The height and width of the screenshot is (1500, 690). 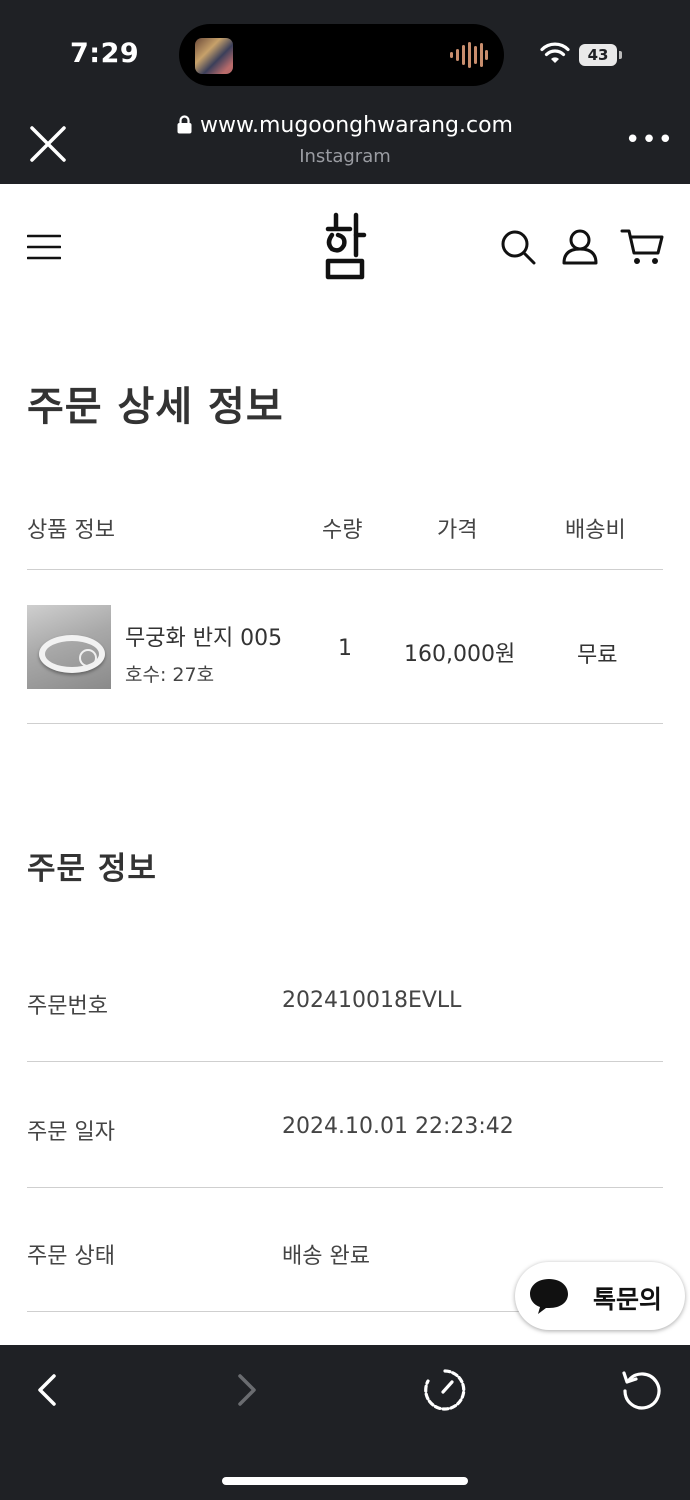 What do you see at coordinates (580, 247) in the screenshot?
I see `user-account-icon` at bounding box center [580, 247].